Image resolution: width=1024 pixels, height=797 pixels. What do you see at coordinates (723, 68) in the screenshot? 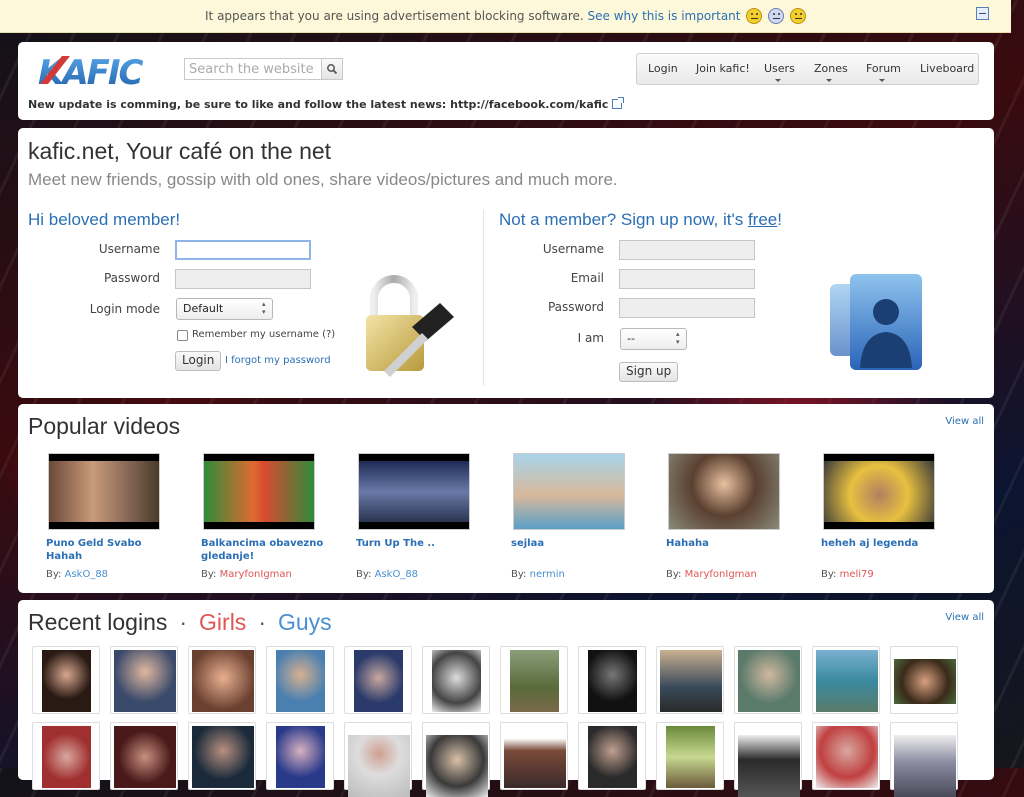
I see `nav-join: Join kafic!` at bounding box center [723, 68].